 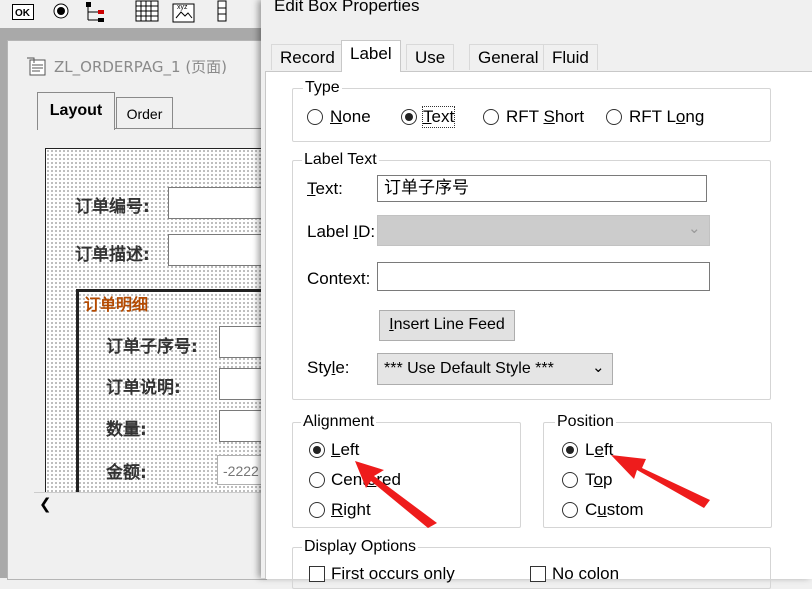 What do you see at coordinates (614, 117) in the screenshot?
I see `type-rft-long-radio` at bounding box center [614, 117].